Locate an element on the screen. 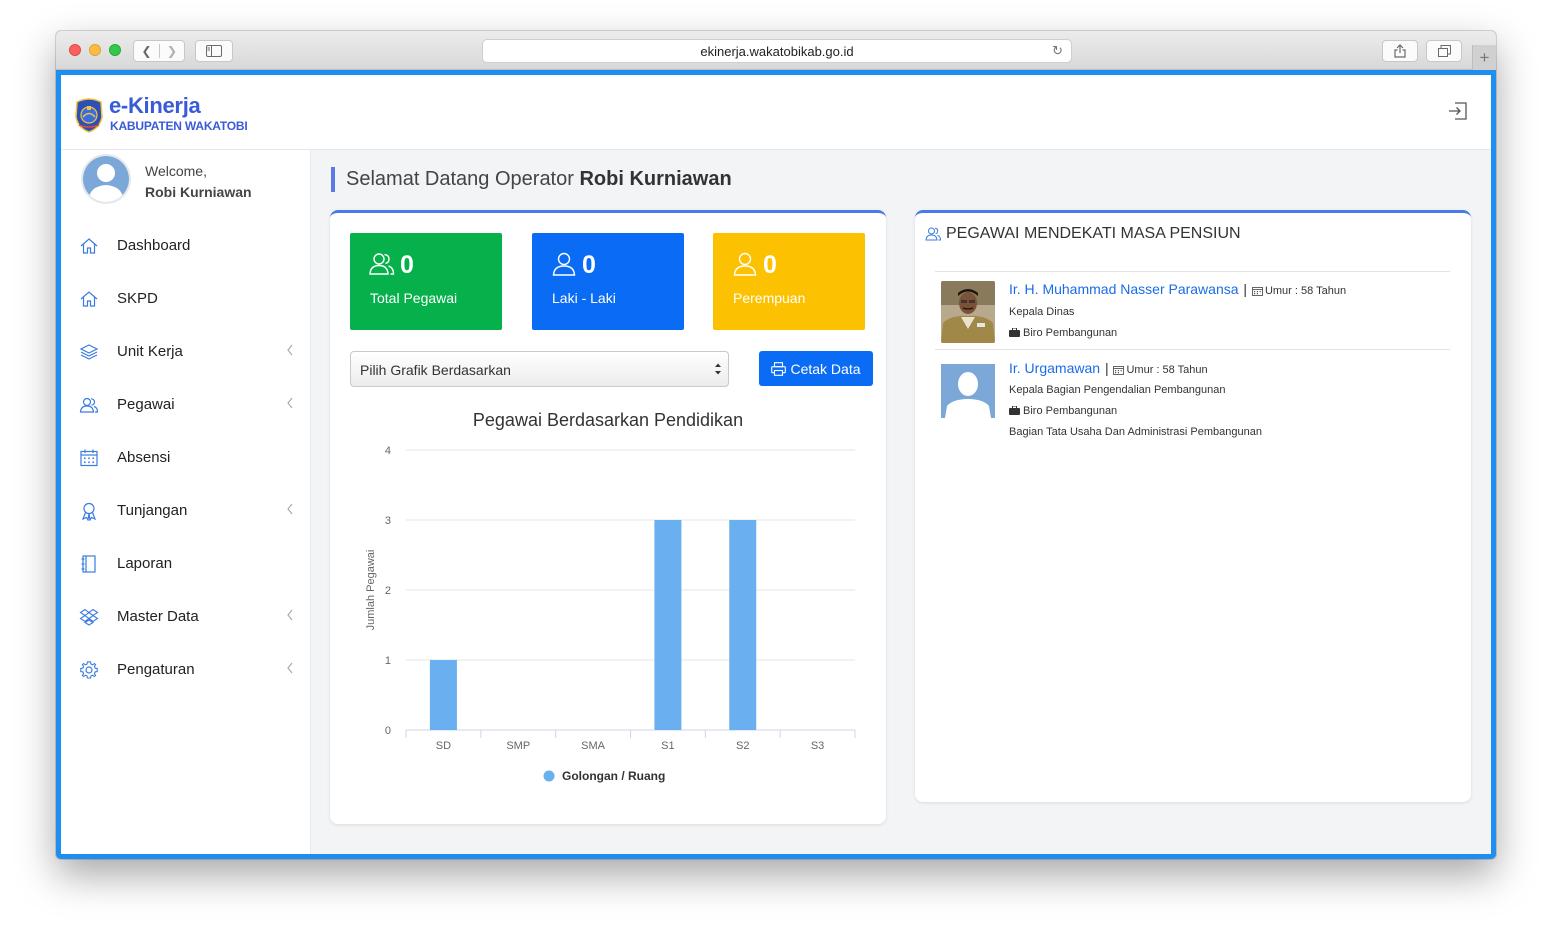  brand-title: e-Kinerja is located at coordinates (155, 106).